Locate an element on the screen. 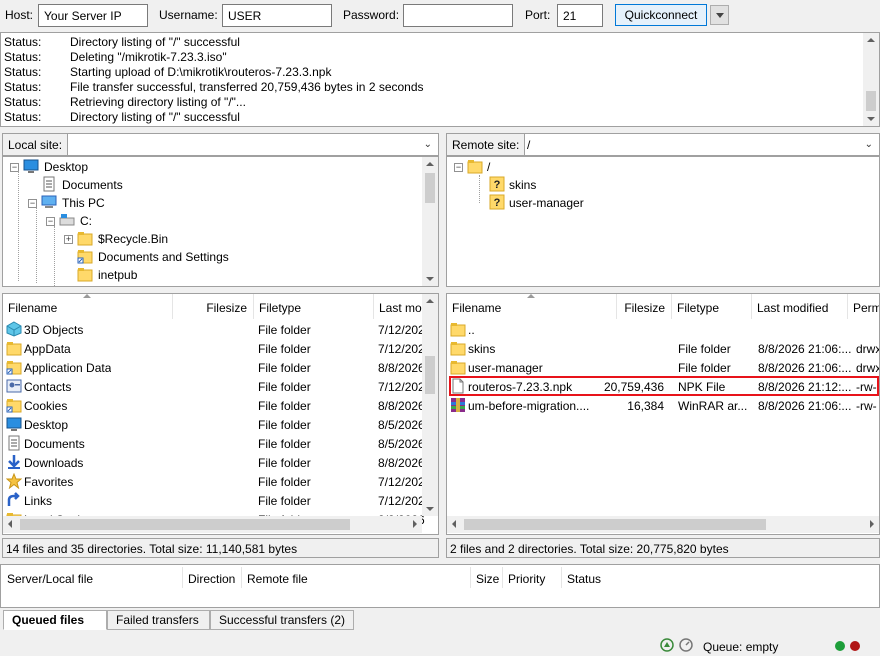 This screenshot has width=880, height=656. file-row: Favorites File folder 7/12/202 is located at coordinates (220, 481).